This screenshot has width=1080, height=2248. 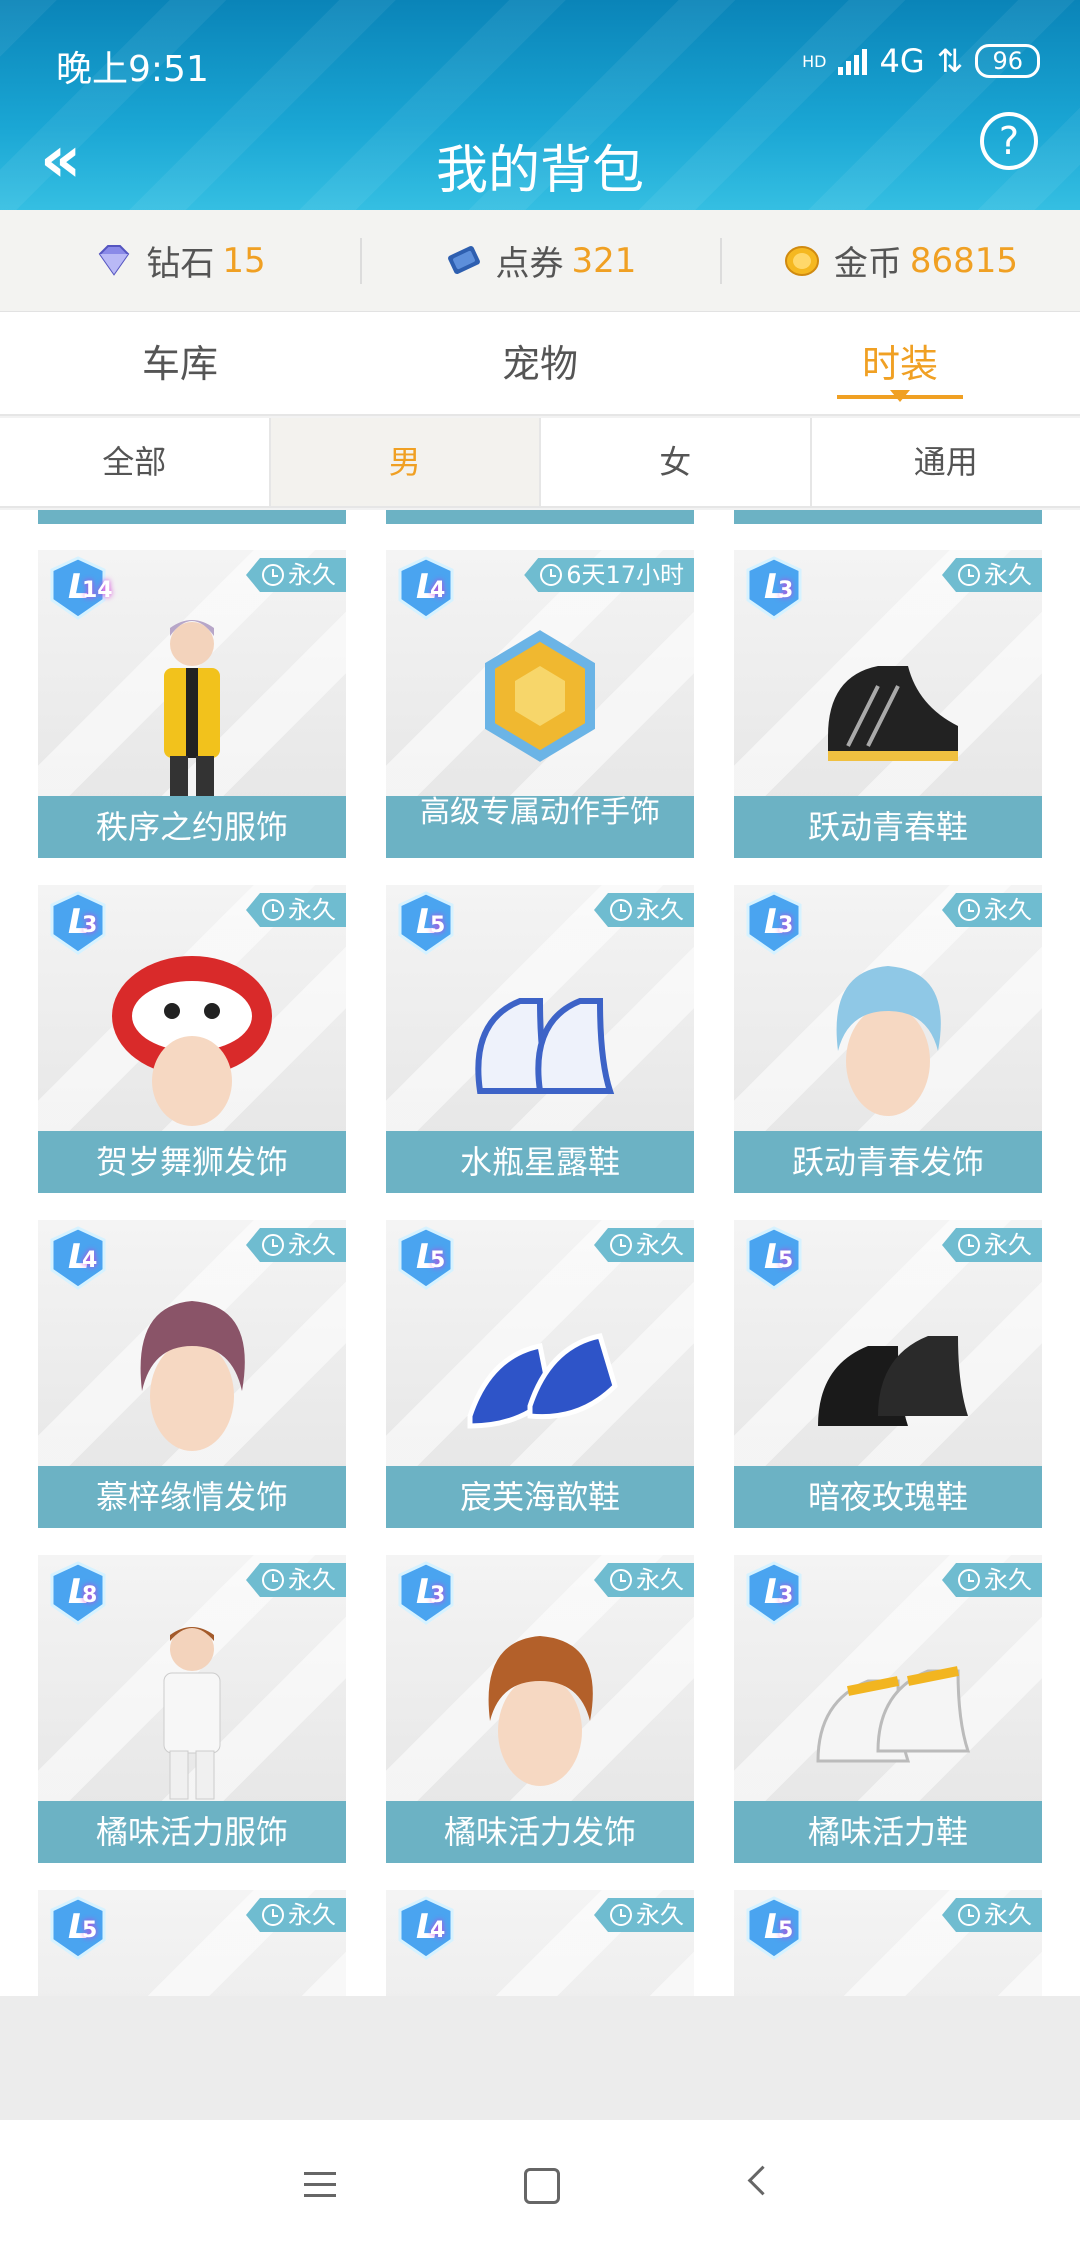 I want to click on subtab-male: 男, so click(x=405, y=462).